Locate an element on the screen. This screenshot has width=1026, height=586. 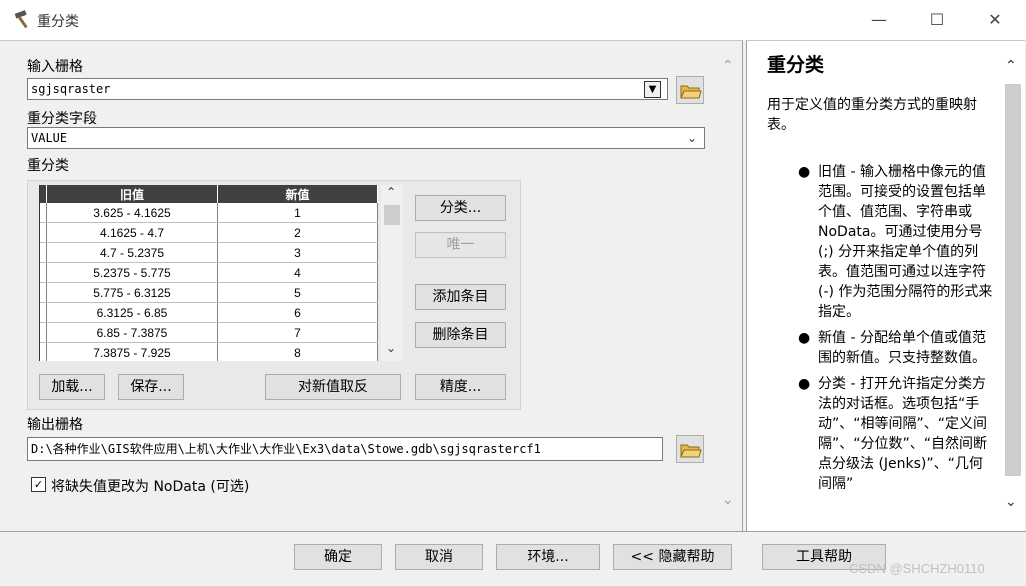
table-row: 6.85 - 7.3875 7 is located at coordinates (209, 332).